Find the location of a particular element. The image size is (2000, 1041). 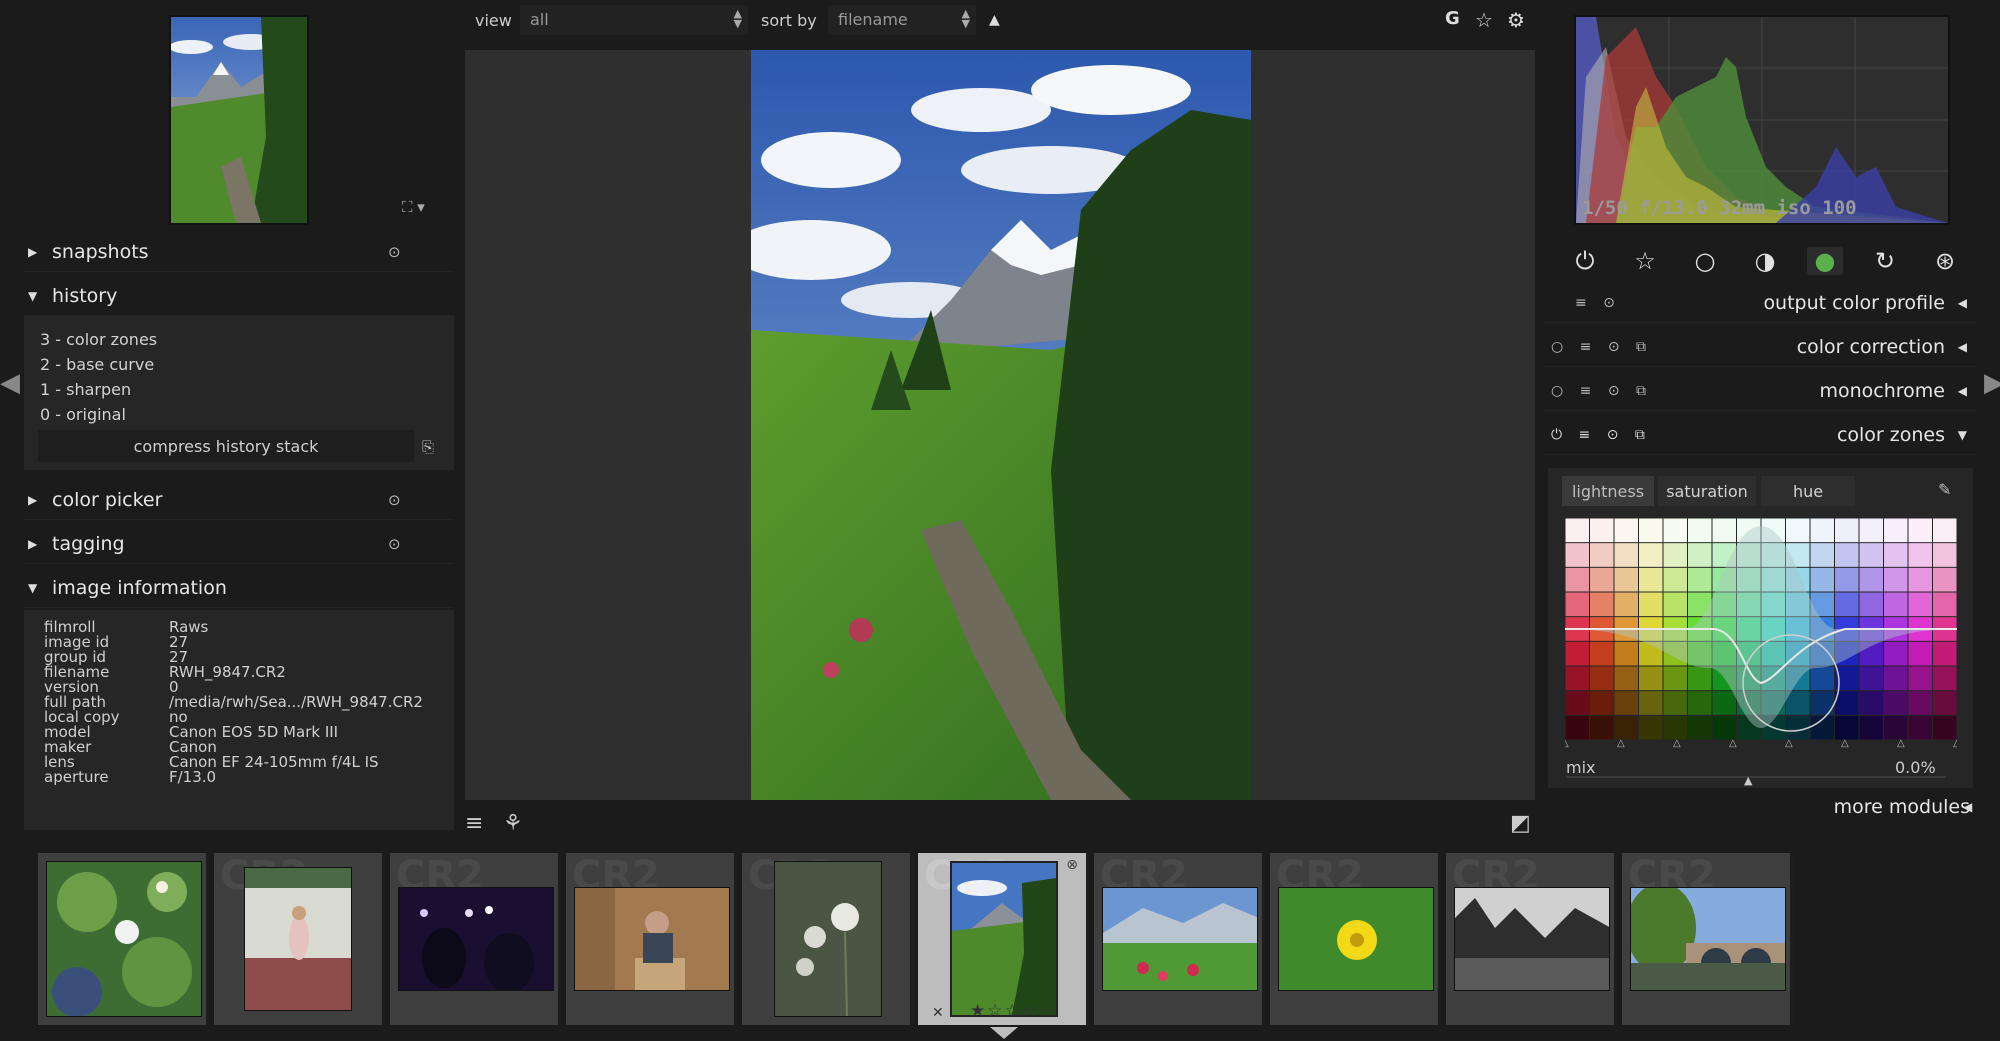

bottom-toolbar: ≡ ⚘ ◩ is located at coordinates (1000, 825).